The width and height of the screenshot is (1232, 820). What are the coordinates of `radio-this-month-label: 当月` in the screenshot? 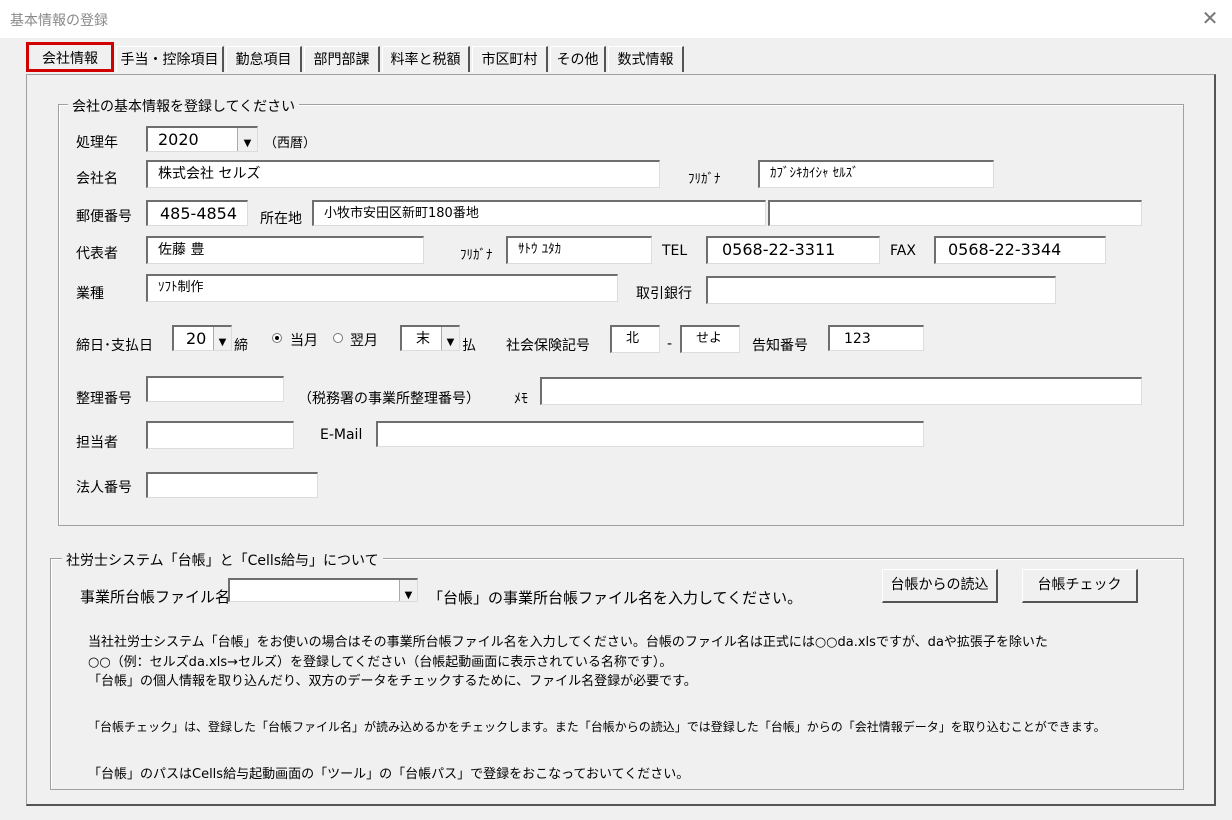 It's located at (304, 340).